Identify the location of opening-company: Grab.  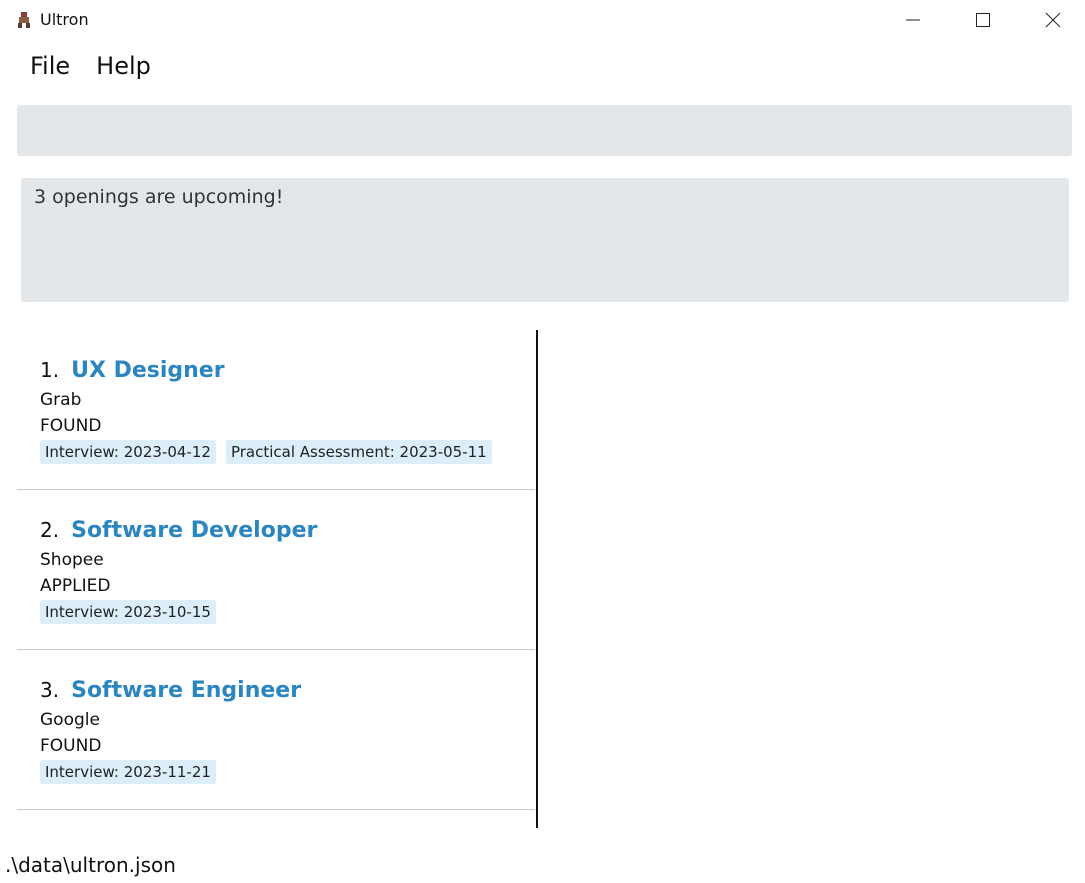
(61, 400).